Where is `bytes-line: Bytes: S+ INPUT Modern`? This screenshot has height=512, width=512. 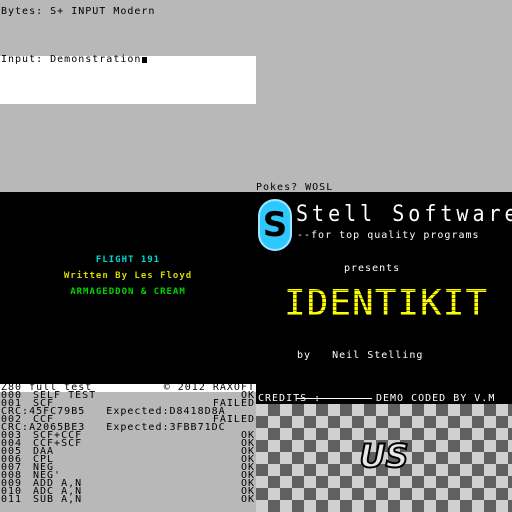 bytes-line: Bytes: S+ INPUT Modern is located at coordinates (78, 11).